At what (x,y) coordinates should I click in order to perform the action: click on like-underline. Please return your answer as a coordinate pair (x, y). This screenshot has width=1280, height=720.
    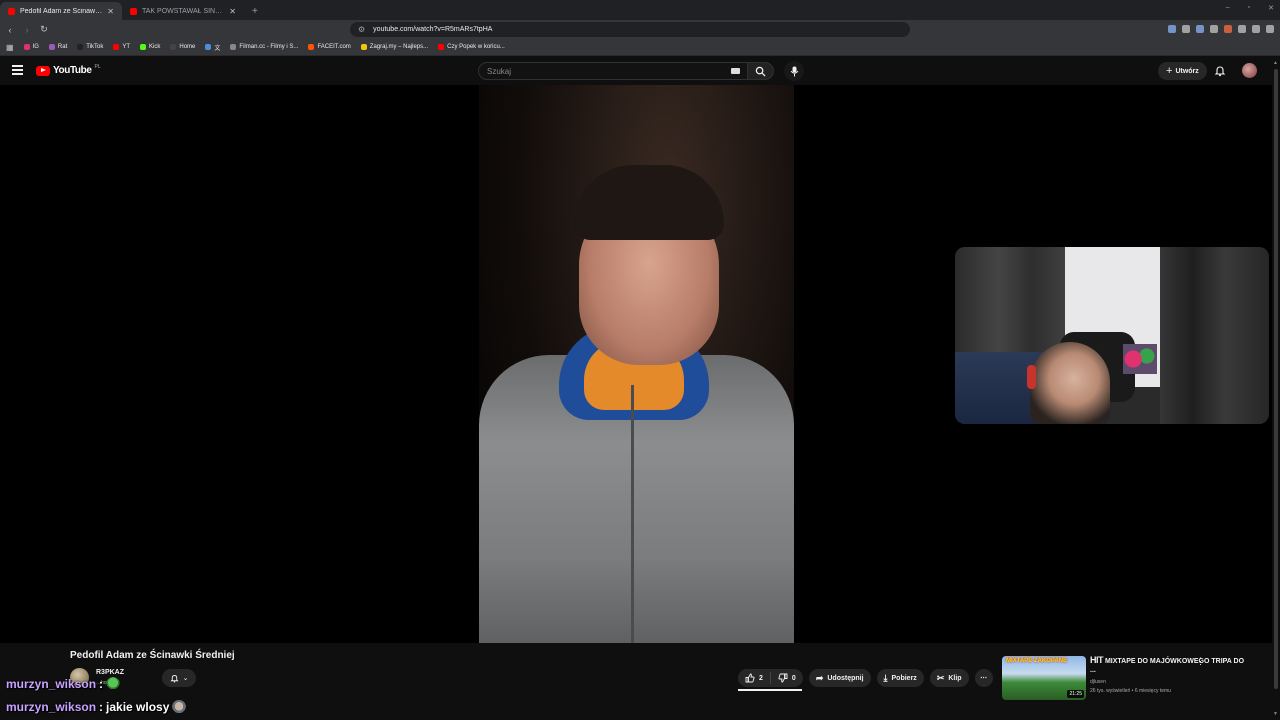
    Looking at the image, I should click on (770, 690).